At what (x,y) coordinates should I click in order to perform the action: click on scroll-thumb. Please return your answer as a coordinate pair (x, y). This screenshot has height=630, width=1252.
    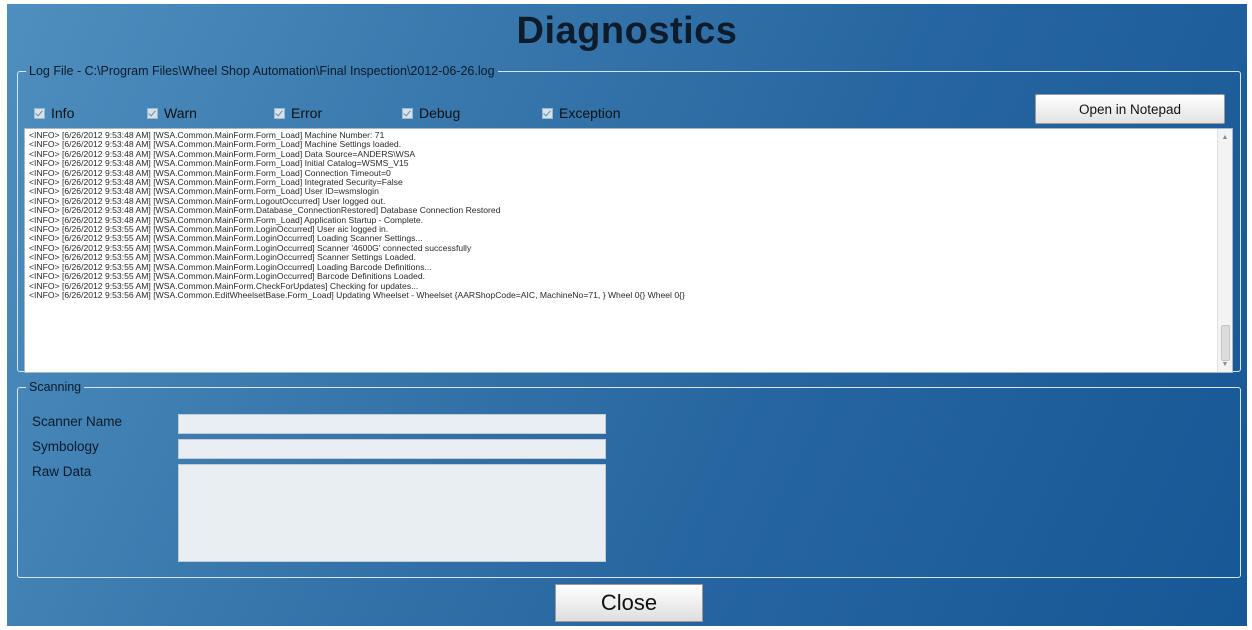
    Looking at the image, I should click on (1225, 343).